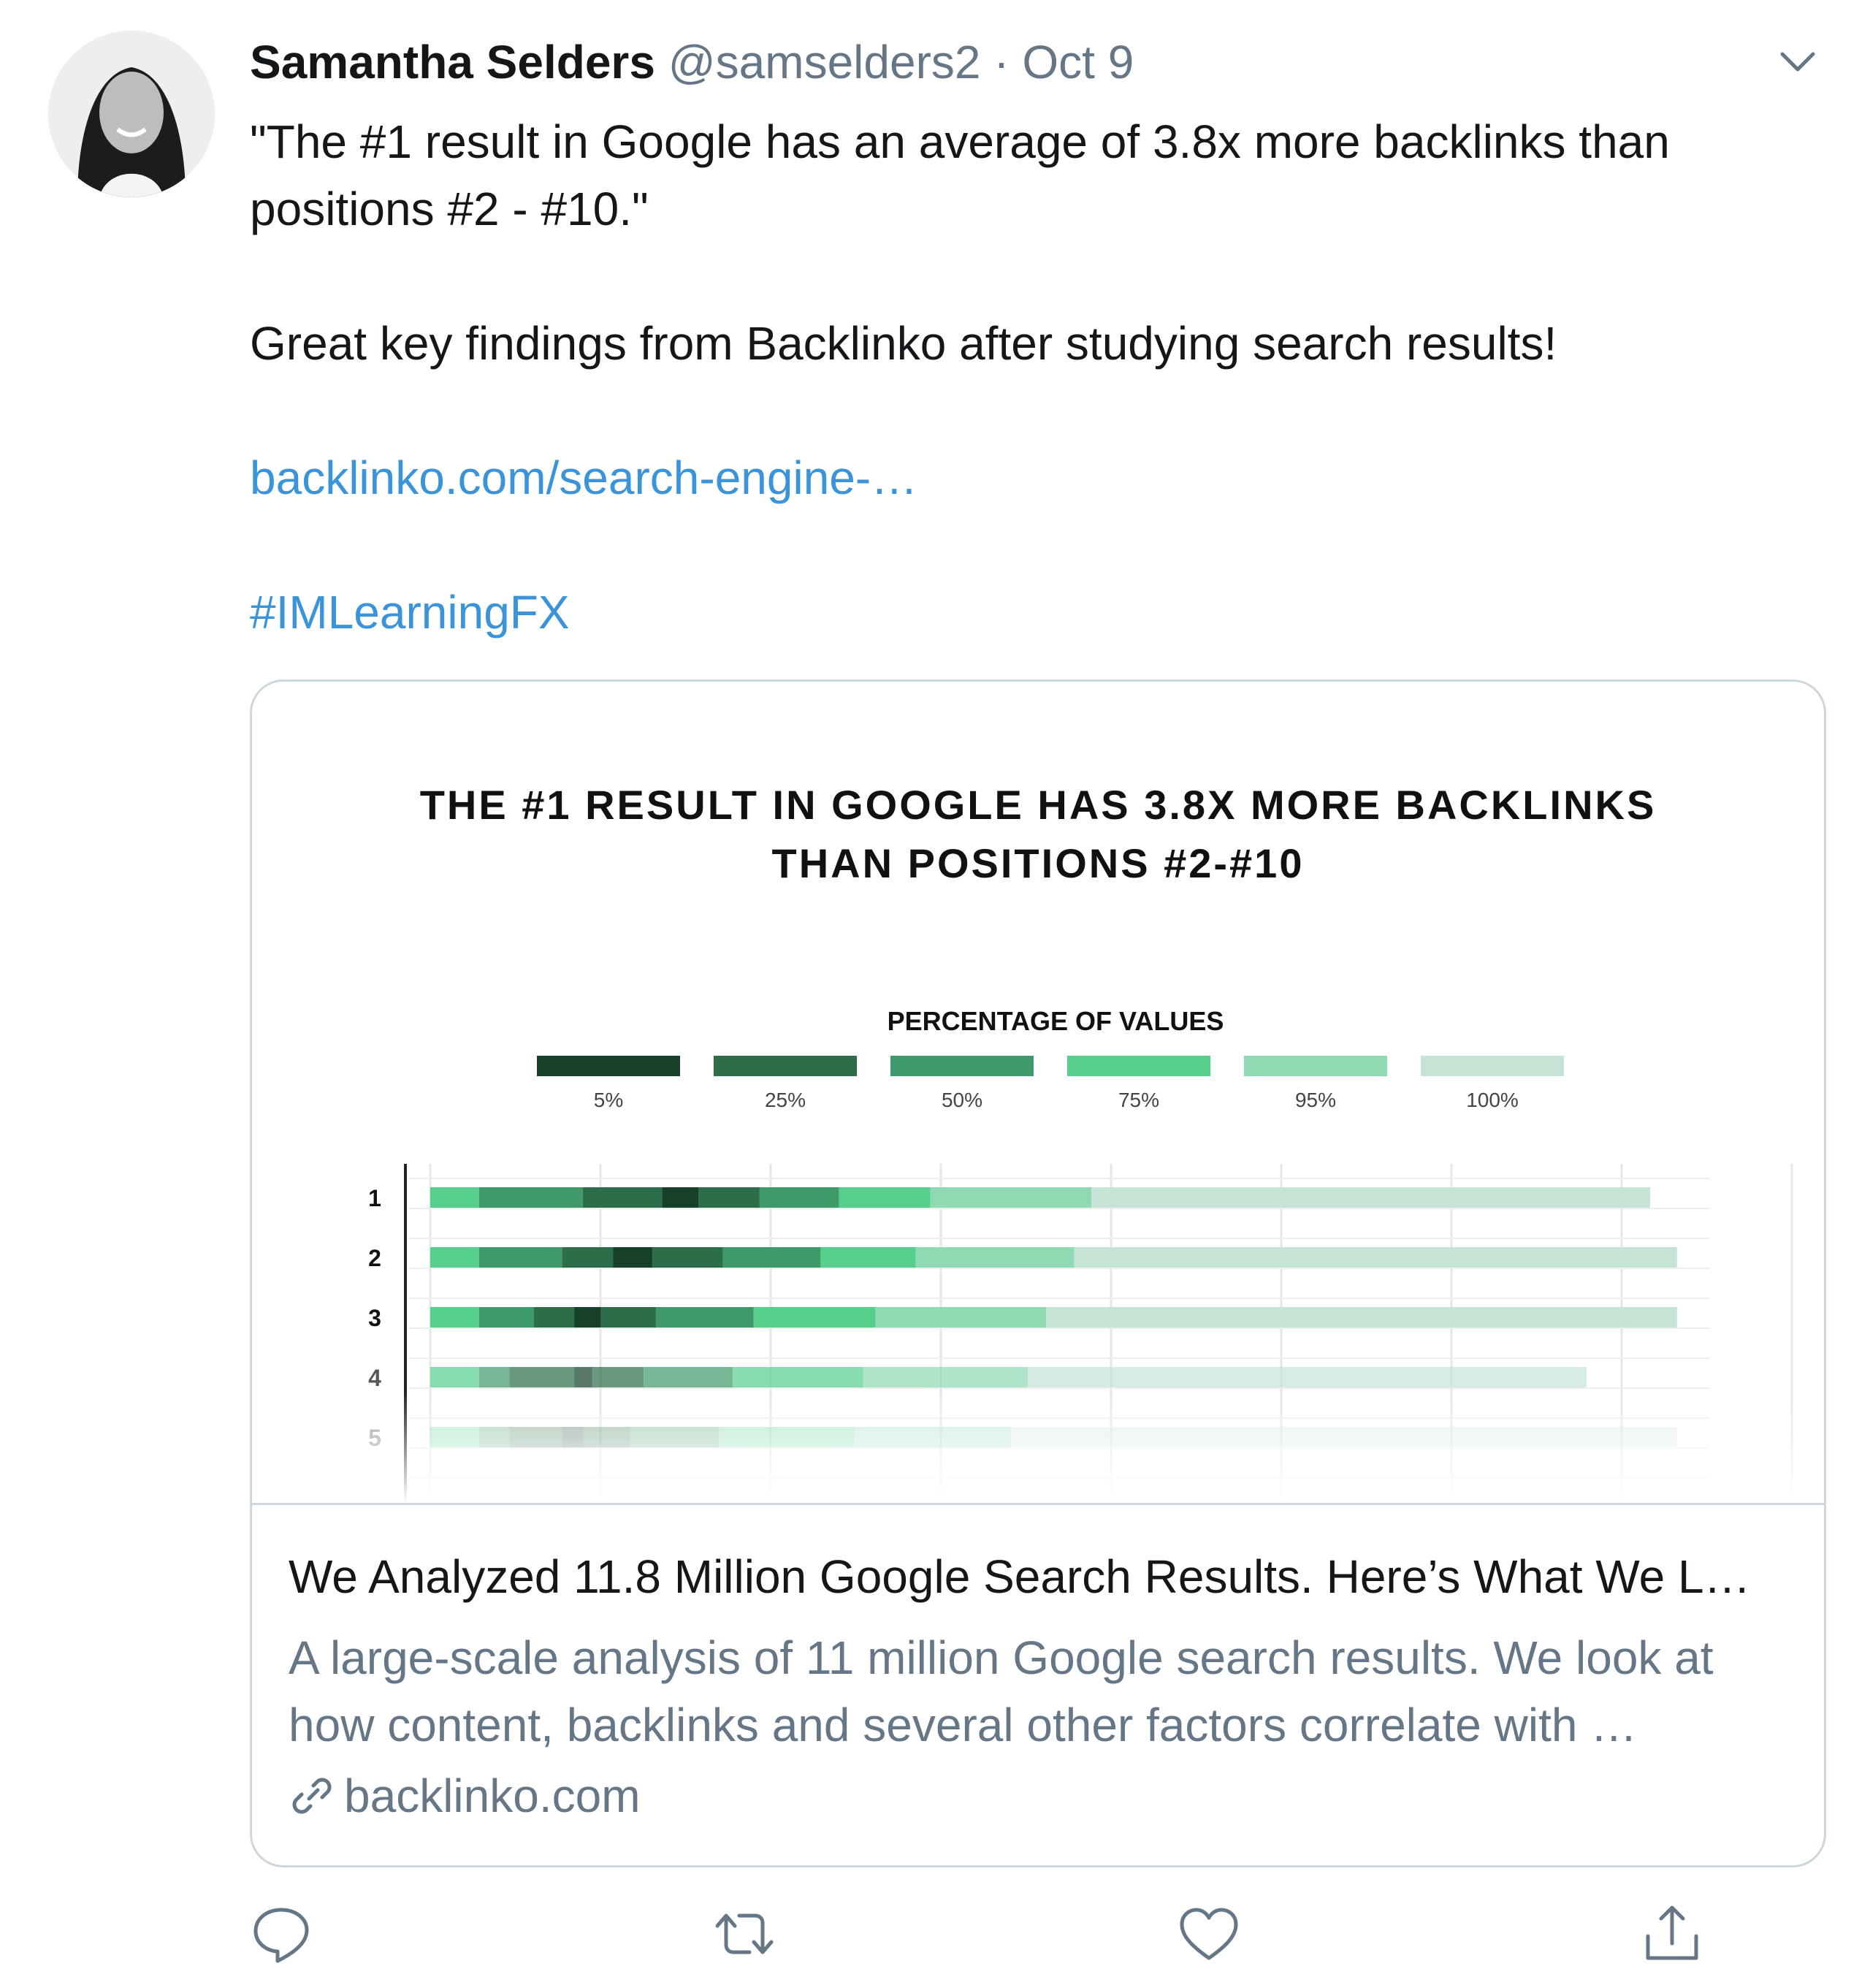 This screenshot has height=1988, width=1870. I want to click on like-button, so click(1209, 1934).